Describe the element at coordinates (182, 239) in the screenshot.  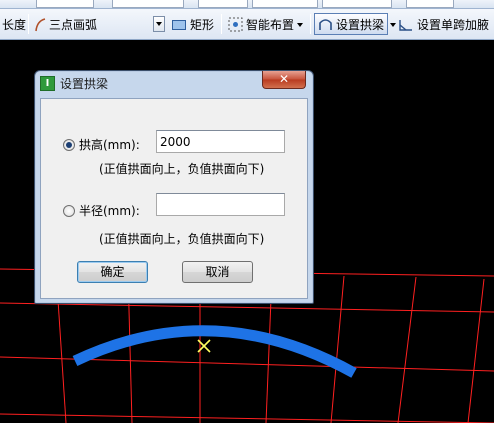
I see `radius-hint: (正值拱面向上，负值拱面向下)` at that location.